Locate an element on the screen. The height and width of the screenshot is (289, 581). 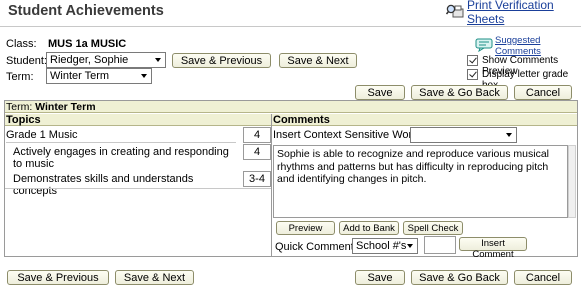
quick-comment-number-input is located at coordinates (440, 245).